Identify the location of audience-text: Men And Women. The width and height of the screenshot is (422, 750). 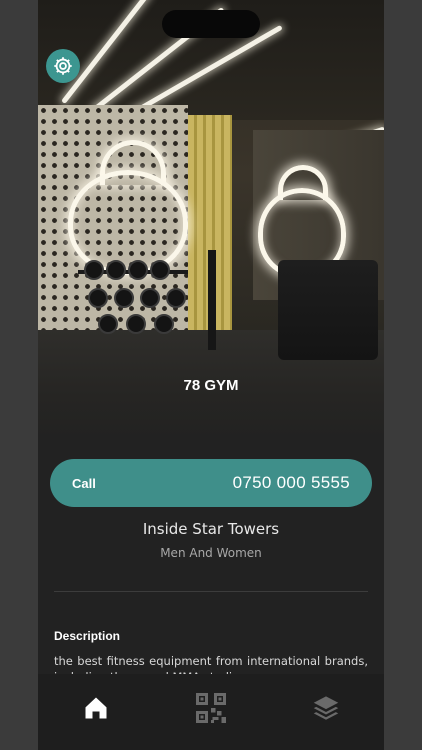
(211, 553).